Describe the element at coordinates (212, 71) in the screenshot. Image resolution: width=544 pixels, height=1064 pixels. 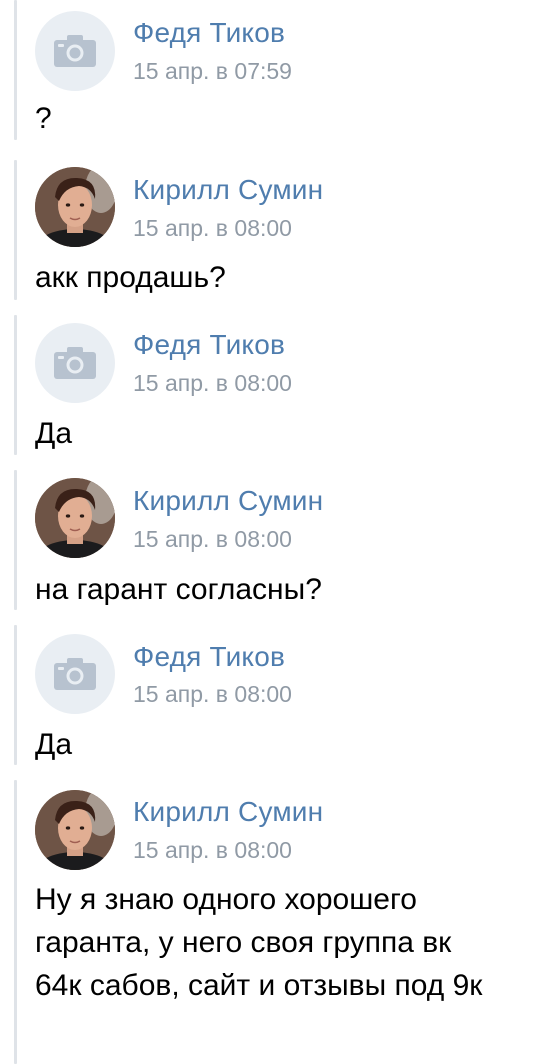
I see `message-time: 15 апр. в 07:59` at that location.